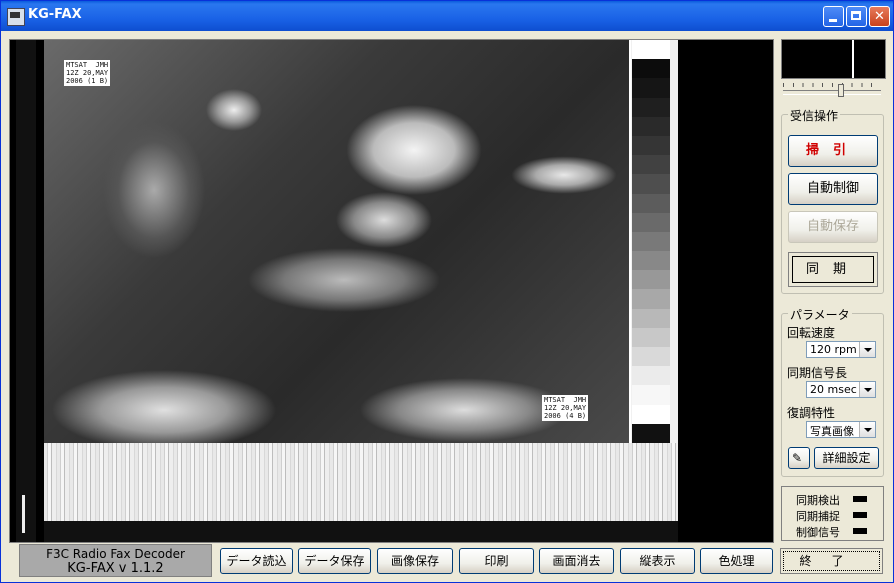 The height and width of the screenshot is (583, 894). Describe the element at coordinates (55, 14) in the screenshot. I see `window-title: KG-FAX` at that location.